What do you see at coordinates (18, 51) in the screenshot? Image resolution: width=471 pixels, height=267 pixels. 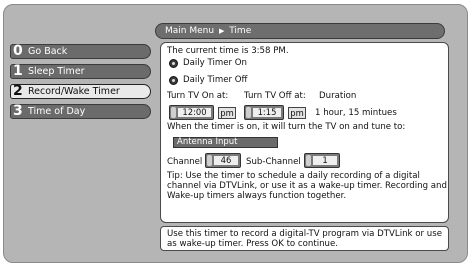 I see `menu-item-number: 0` at bounding box center [18, 51].